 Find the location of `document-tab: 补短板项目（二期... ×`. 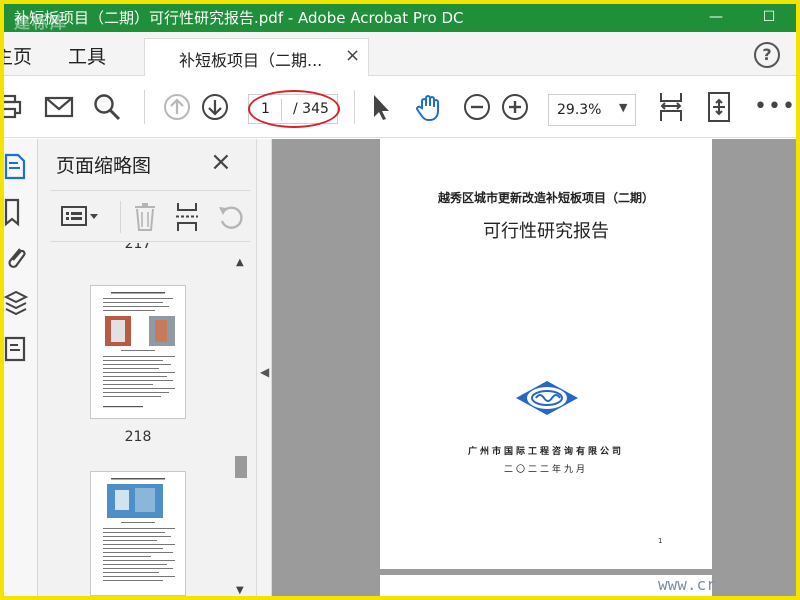

document-tab: 补短板项目（二期... × is located at coordinates (256, 57).